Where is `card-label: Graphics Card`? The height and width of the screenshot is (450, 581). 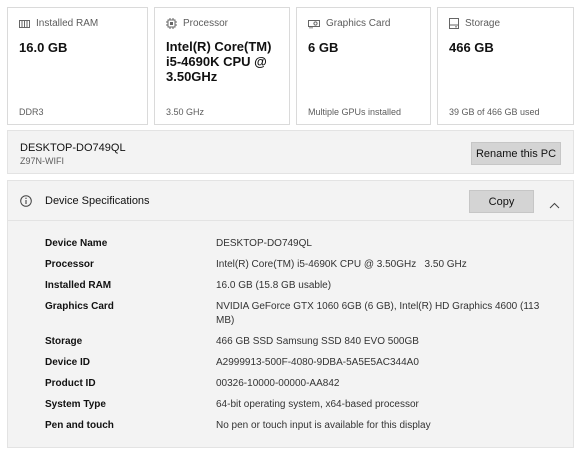
card-label: Graphics Card is located at coordinates (358, 23).